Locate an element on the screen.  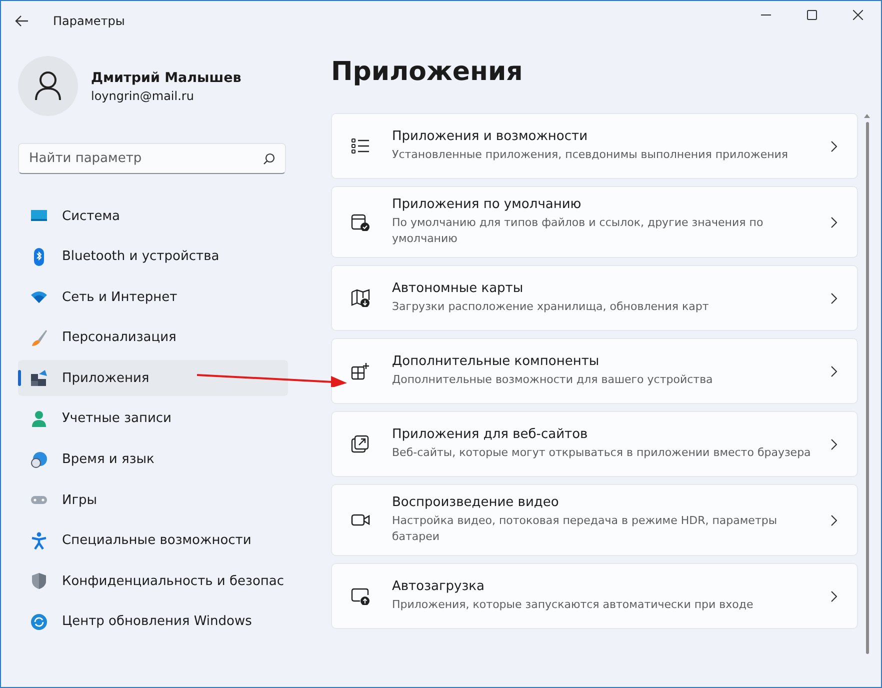
sidebar-item: Специальные возможности is located at coordinates (153, 540).